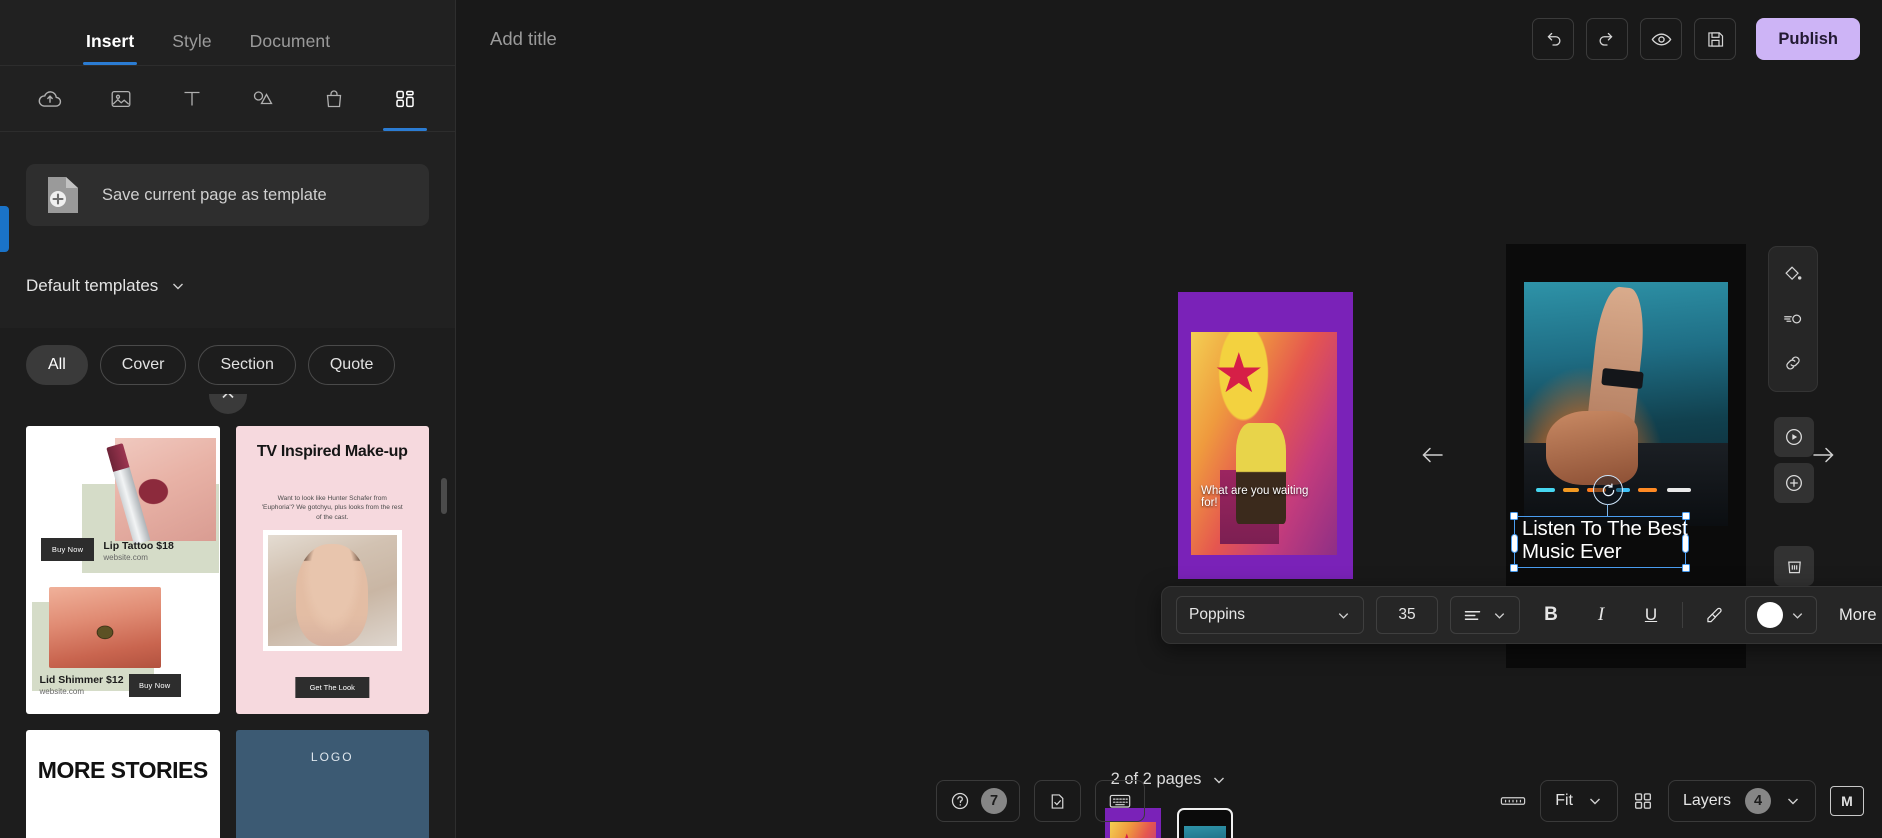 The height and width of the screenshot is (838, 1882). Describe the element at coordinates (154, 685) in the screenshot. I see `template-buy-now-button-2: Buy Now` at that location.